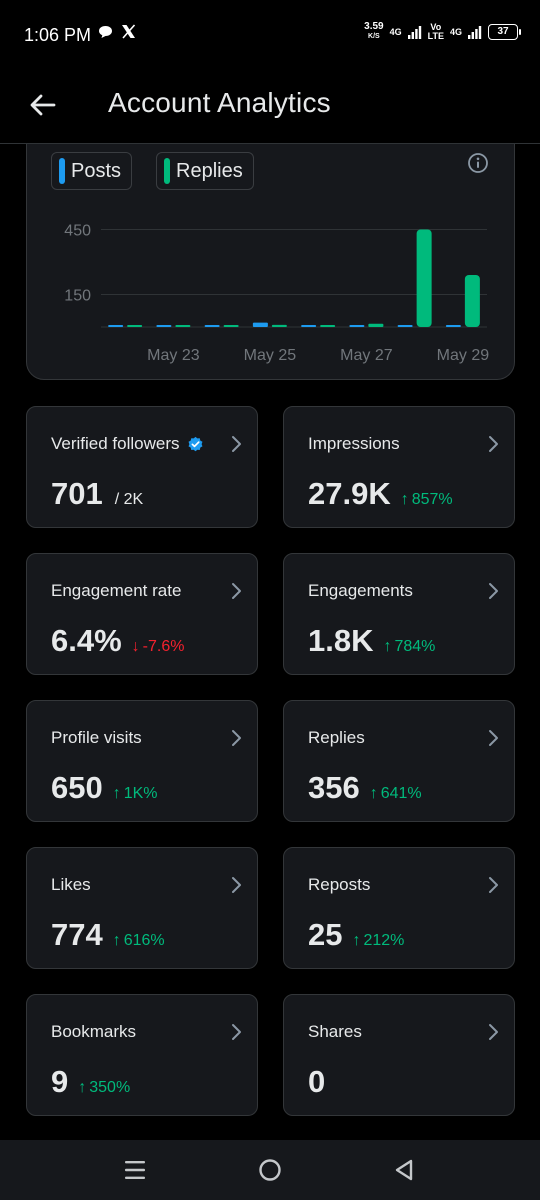 The width and height of the screenshot is (540, 1200). Describe the element at coordinates (96, 170) in the screenshot. I see `legend-posts-label: Posts` at that location.